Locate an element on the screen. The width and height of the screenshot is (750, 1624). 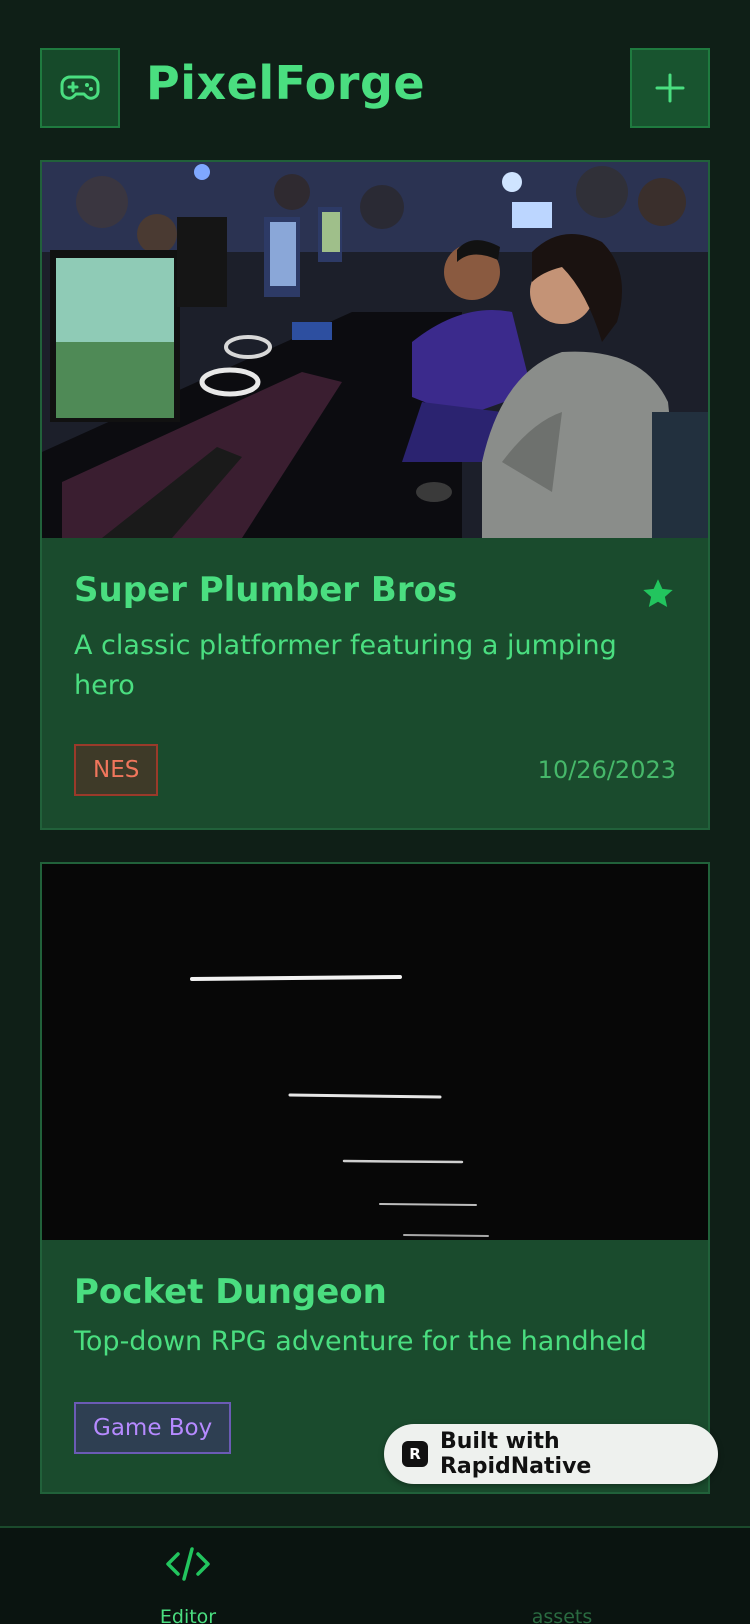
star-icon is located at coordinates (658, 593).